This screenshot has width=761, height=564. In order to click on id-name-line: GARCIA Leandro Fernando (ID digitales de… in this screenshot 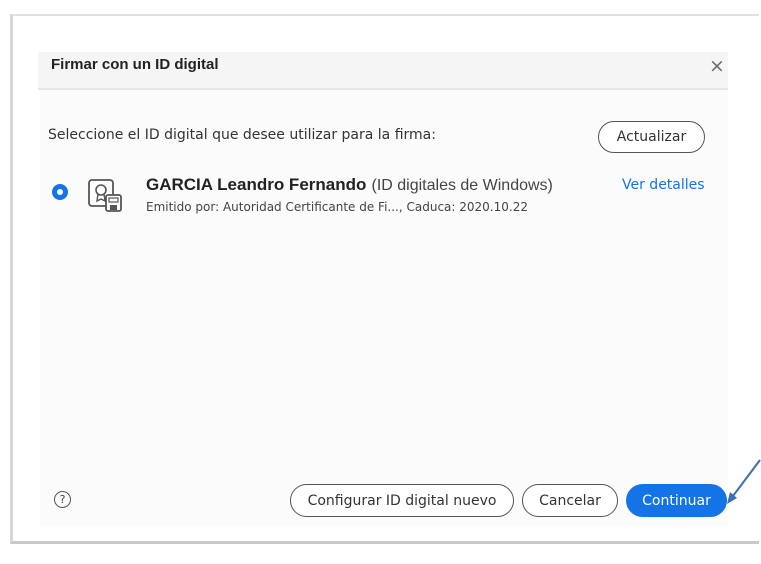, I will do `click(349, 185)`.